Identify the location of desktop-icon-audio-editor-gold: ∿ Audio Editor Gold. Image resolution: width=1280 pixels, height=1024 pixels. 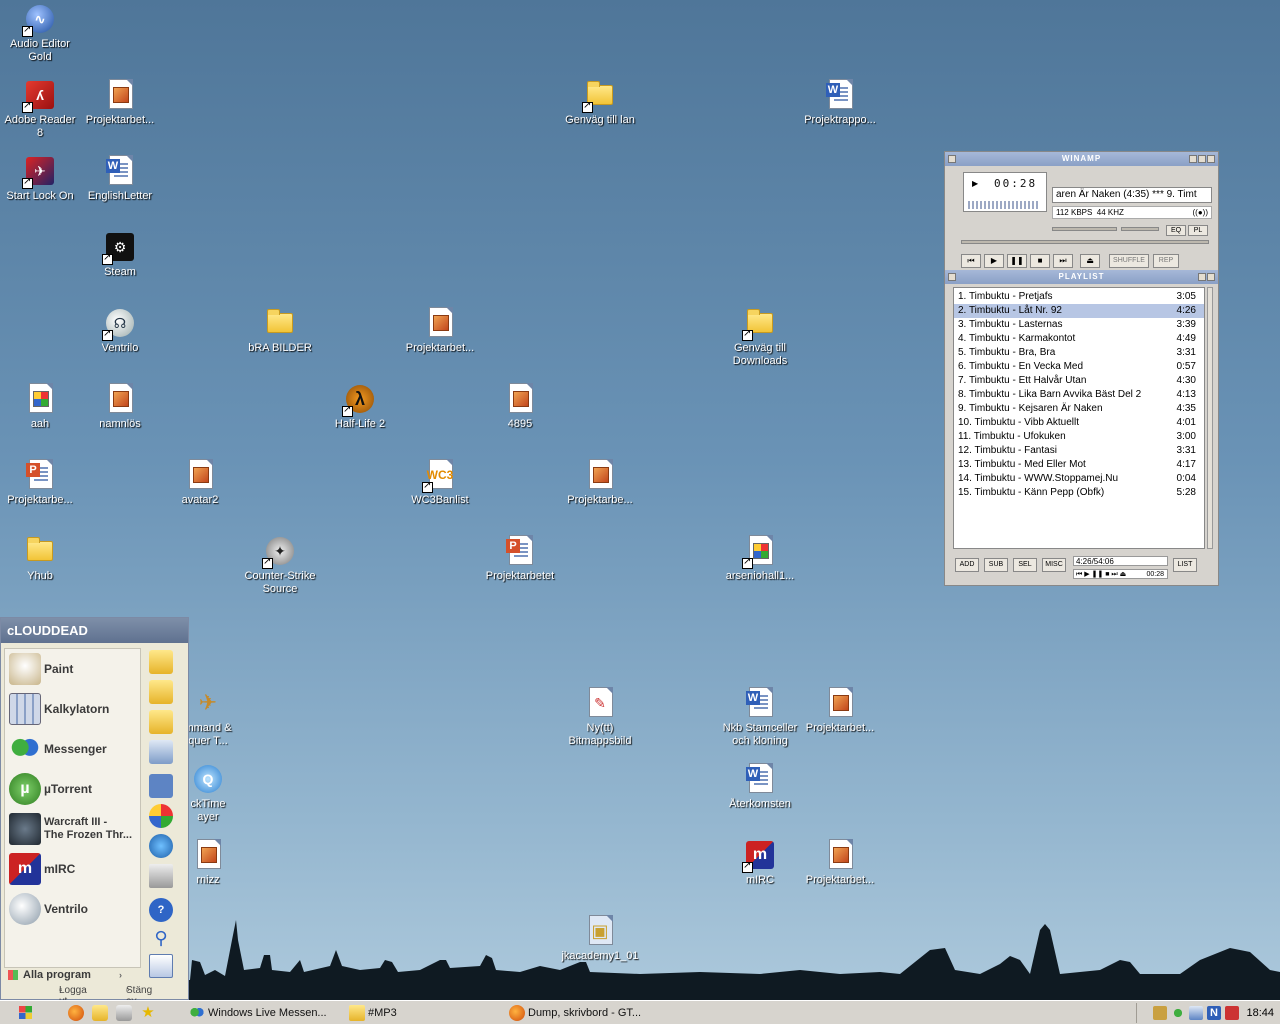
(40, 33).